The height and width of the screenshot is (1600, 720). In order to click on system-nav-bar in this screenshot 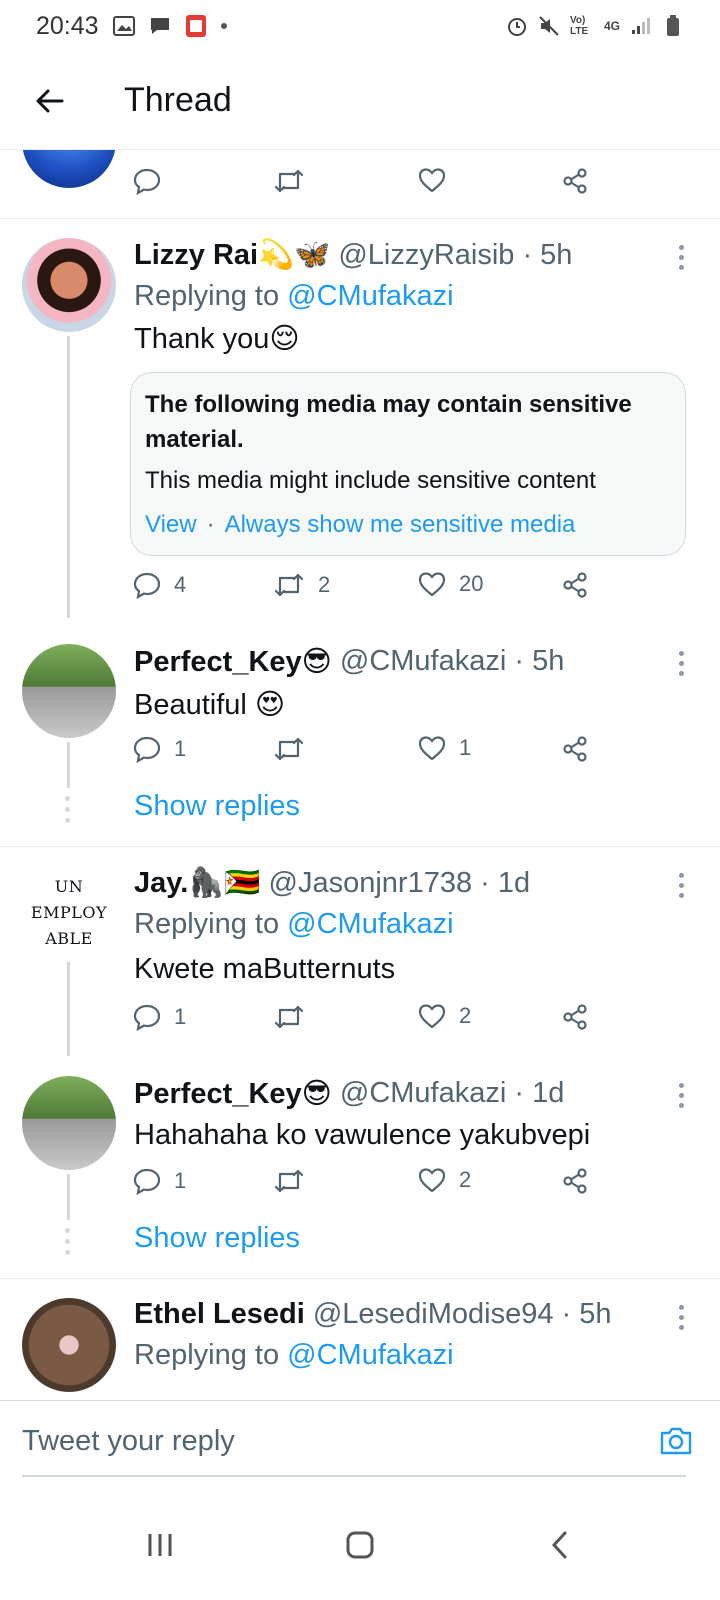, I will do `click(360, 1545)`.